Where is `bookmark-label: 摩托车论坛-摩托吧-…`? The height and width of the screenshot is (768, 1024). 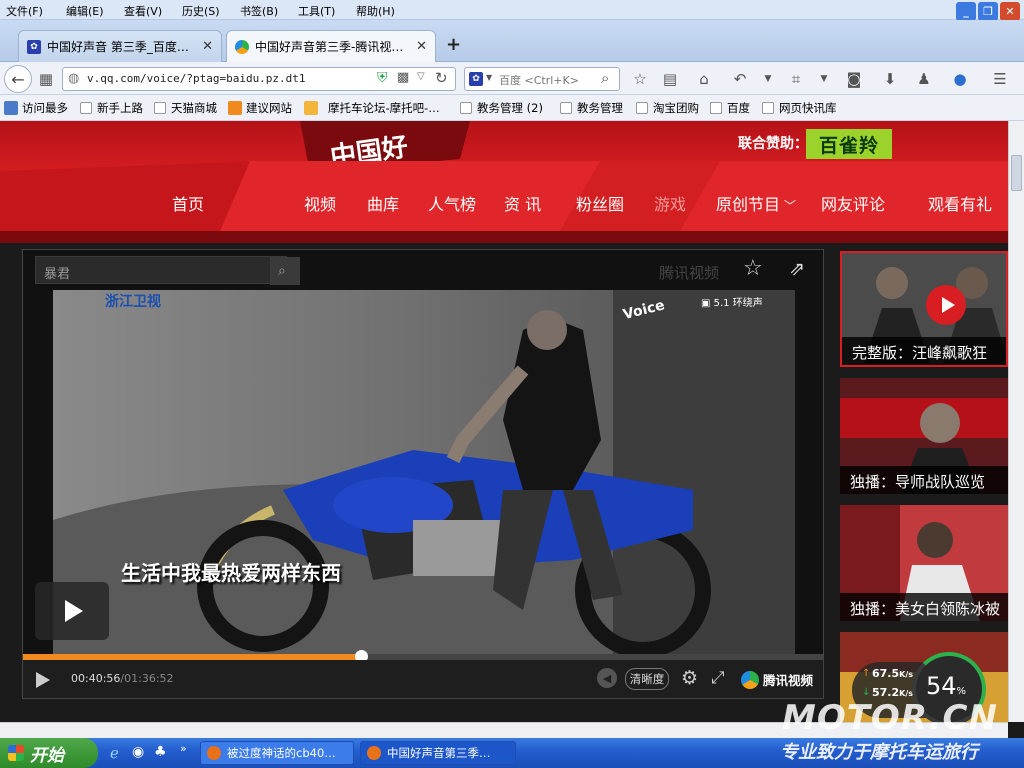 bookmark-label: 摩托车论坛-摩托吧-… is located at coordinates (384, 108).